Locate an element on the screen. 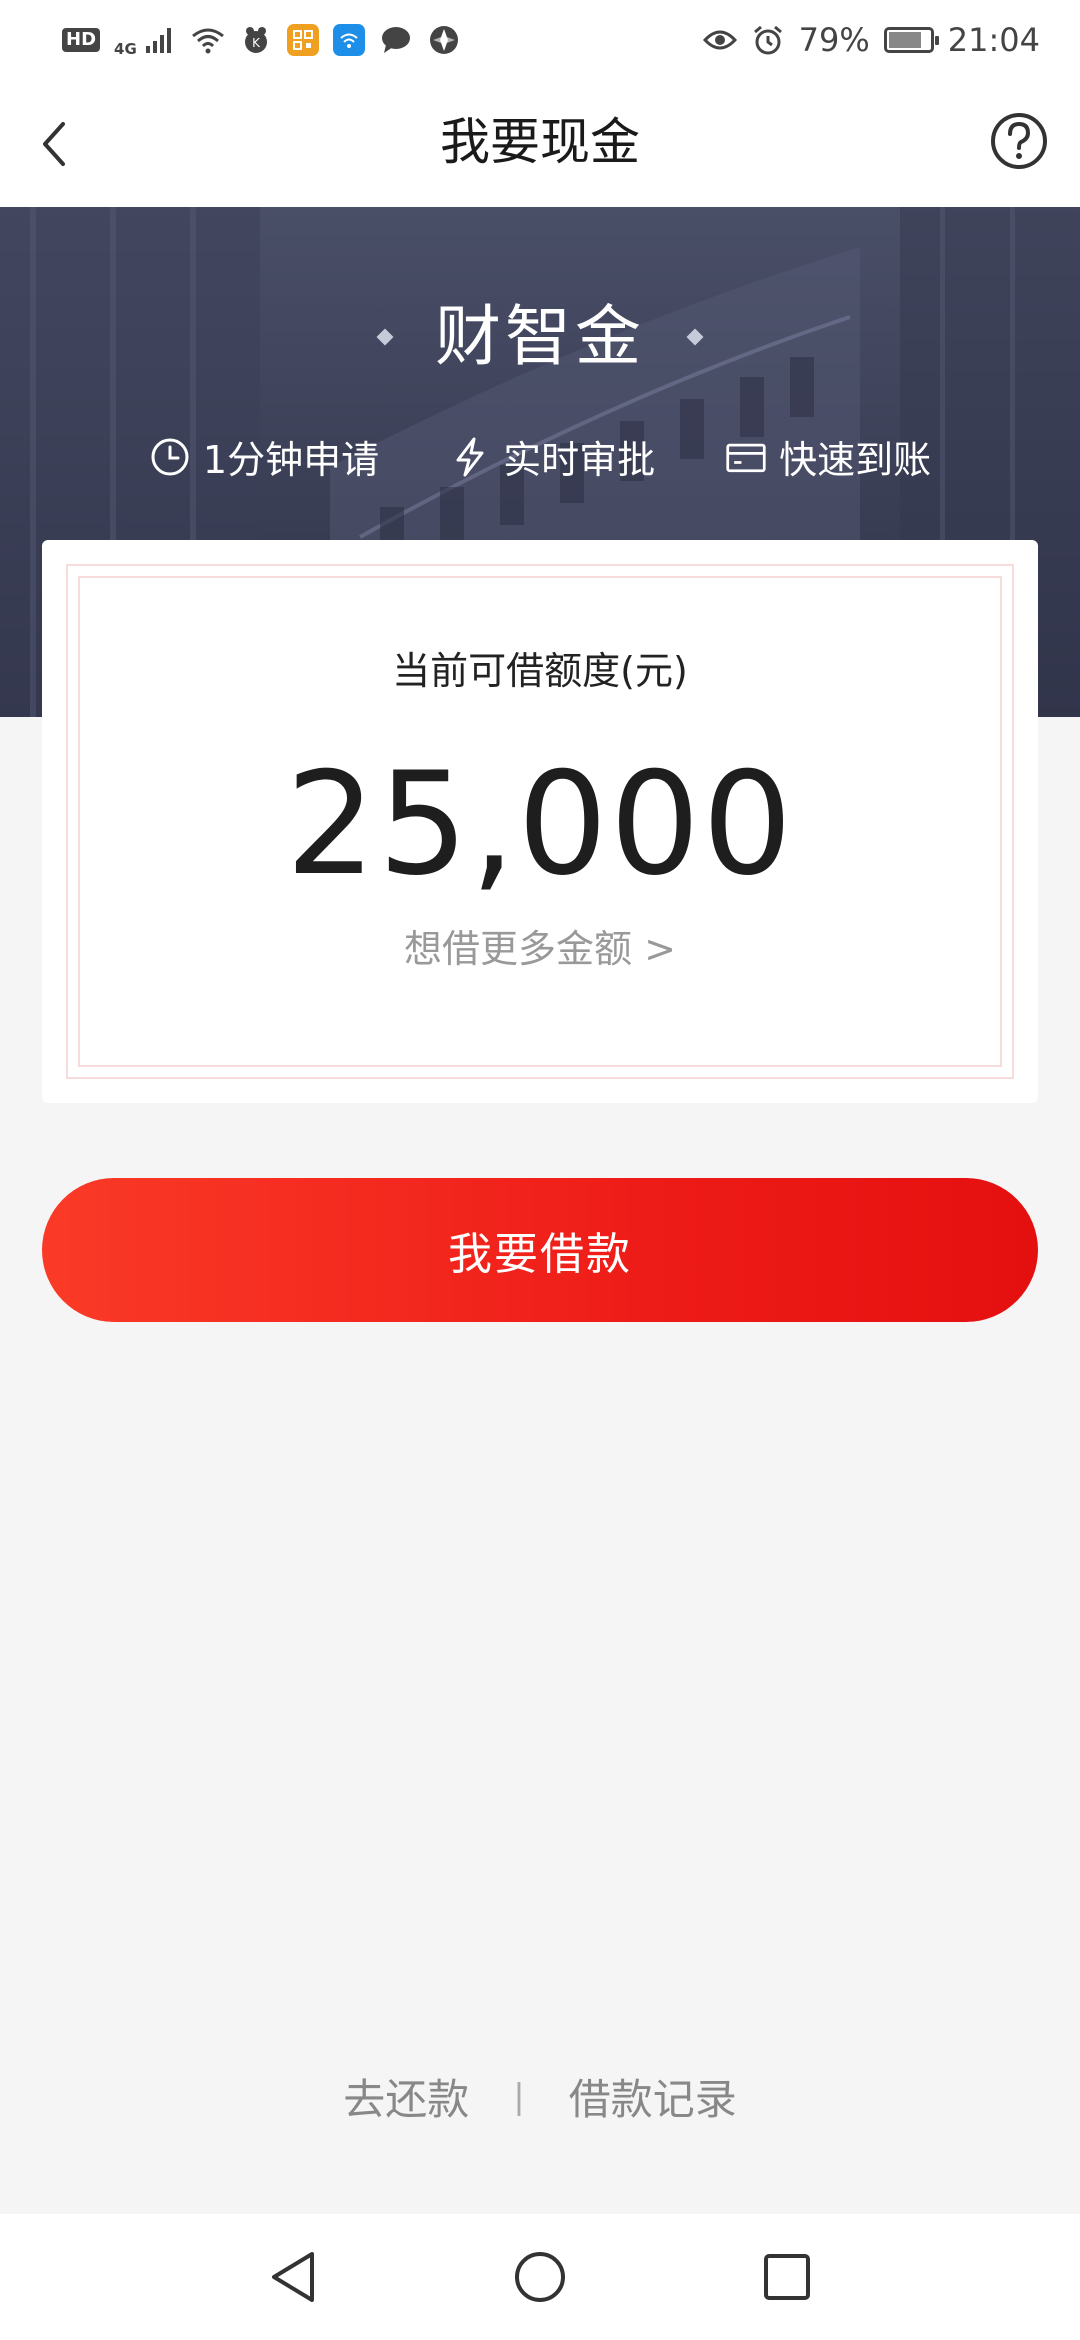  nav-bar: 我要现金 is located at coordinates (540, 143).